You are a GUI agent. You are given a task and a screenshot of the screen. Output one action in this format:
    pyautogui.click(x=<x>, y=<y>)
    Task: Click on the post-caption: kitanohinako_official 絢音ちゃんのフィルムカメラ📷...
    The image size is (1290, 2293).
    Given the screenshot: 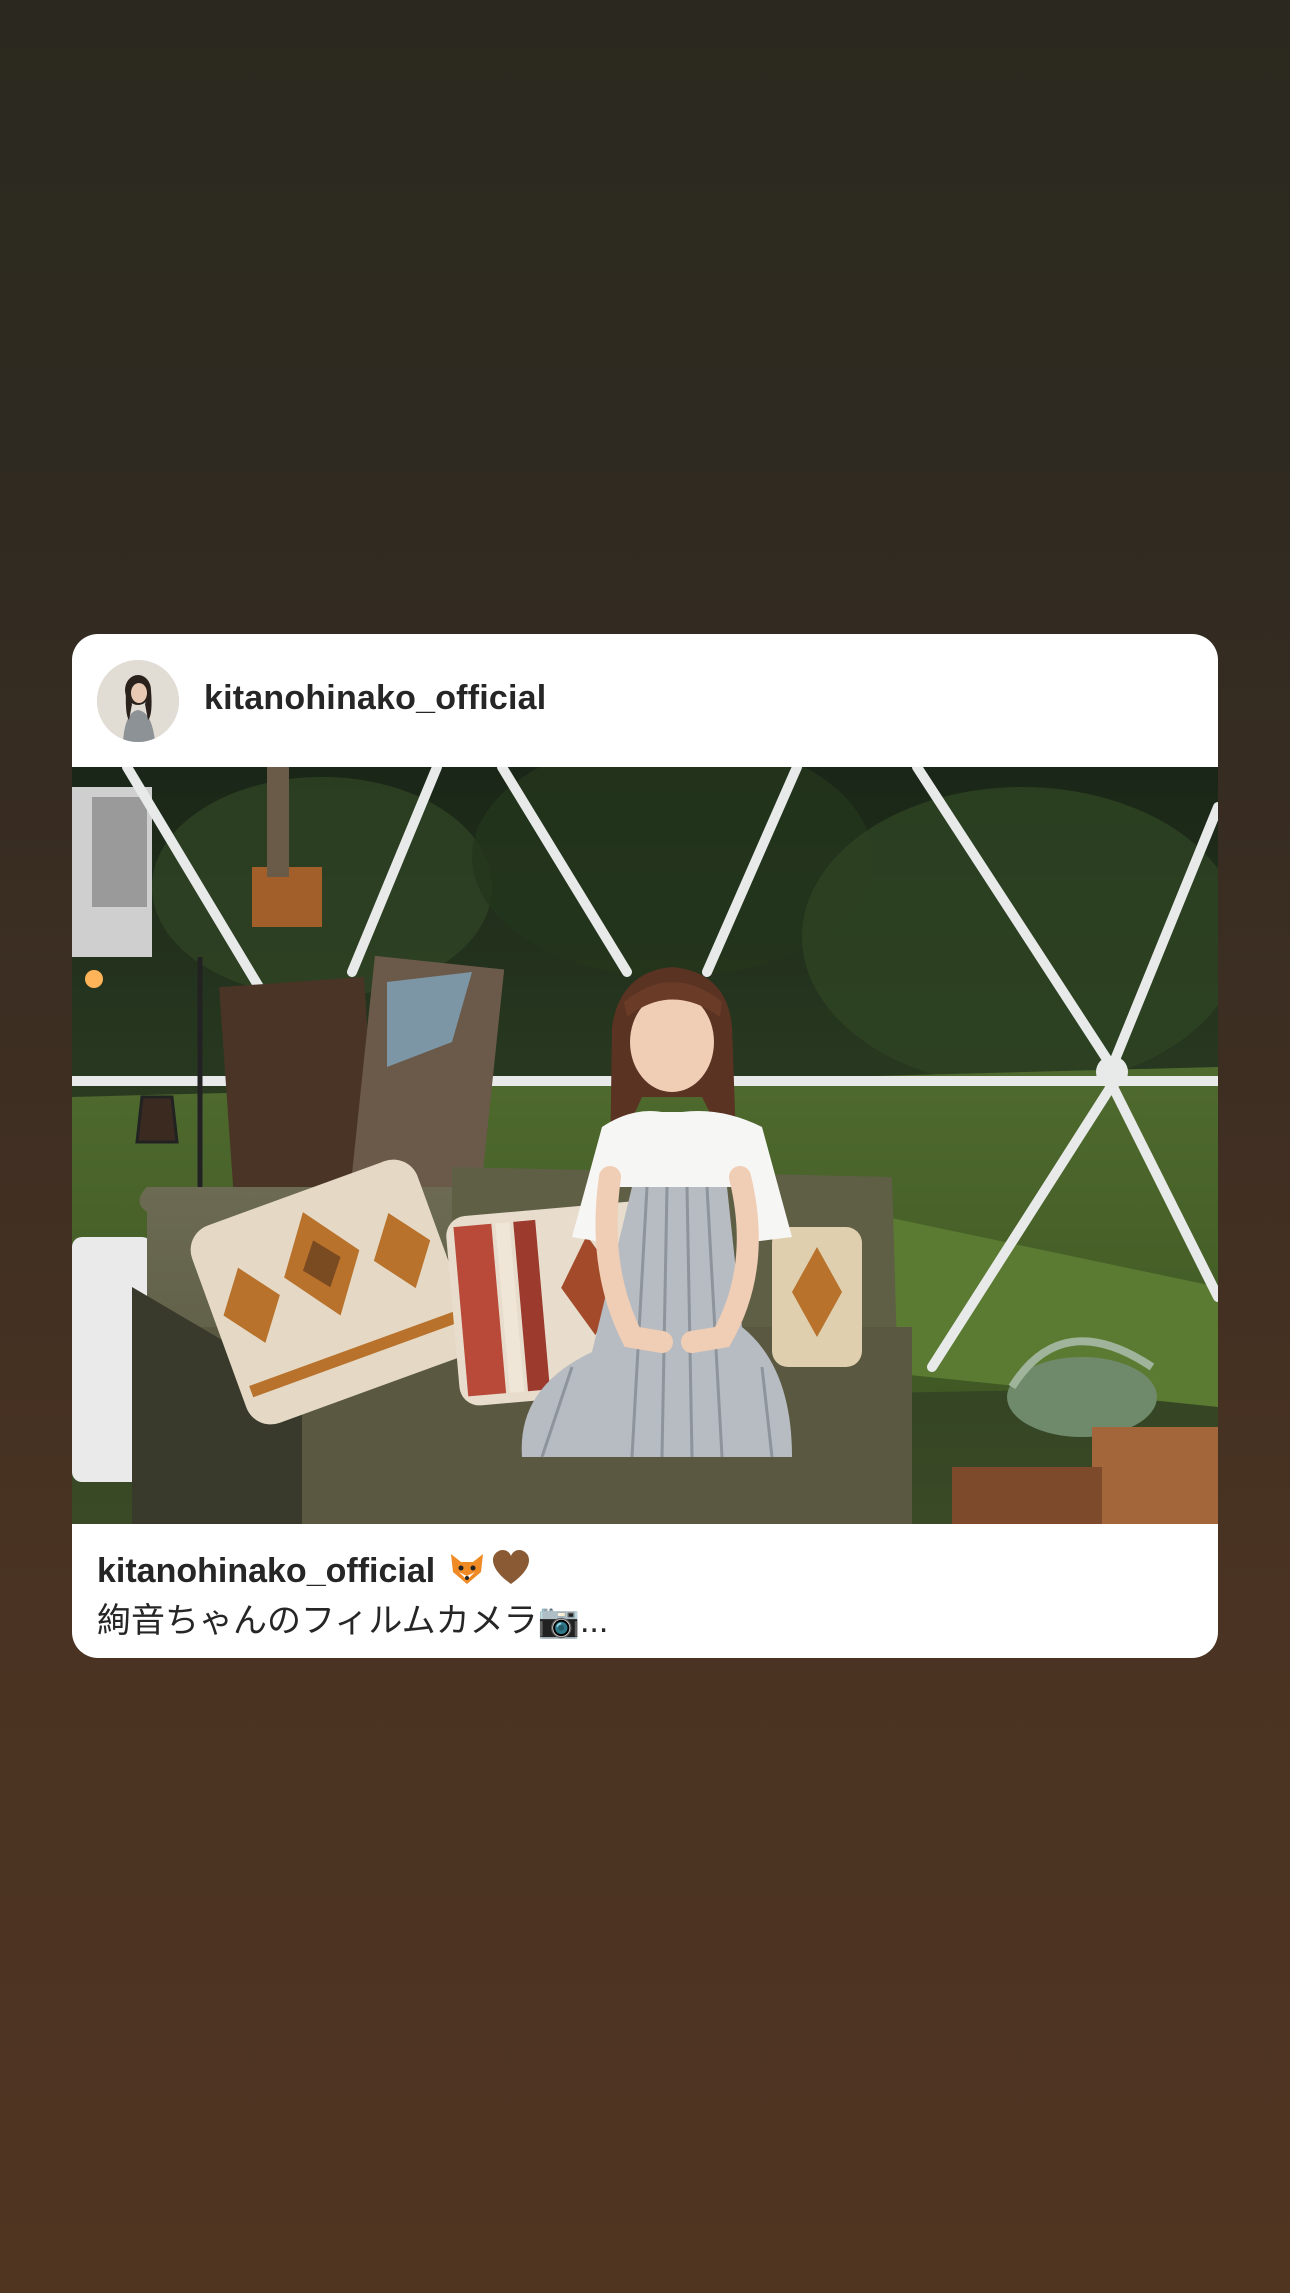 What is the action you would take?
    pyautogui.click(x=647, y=1595)
    